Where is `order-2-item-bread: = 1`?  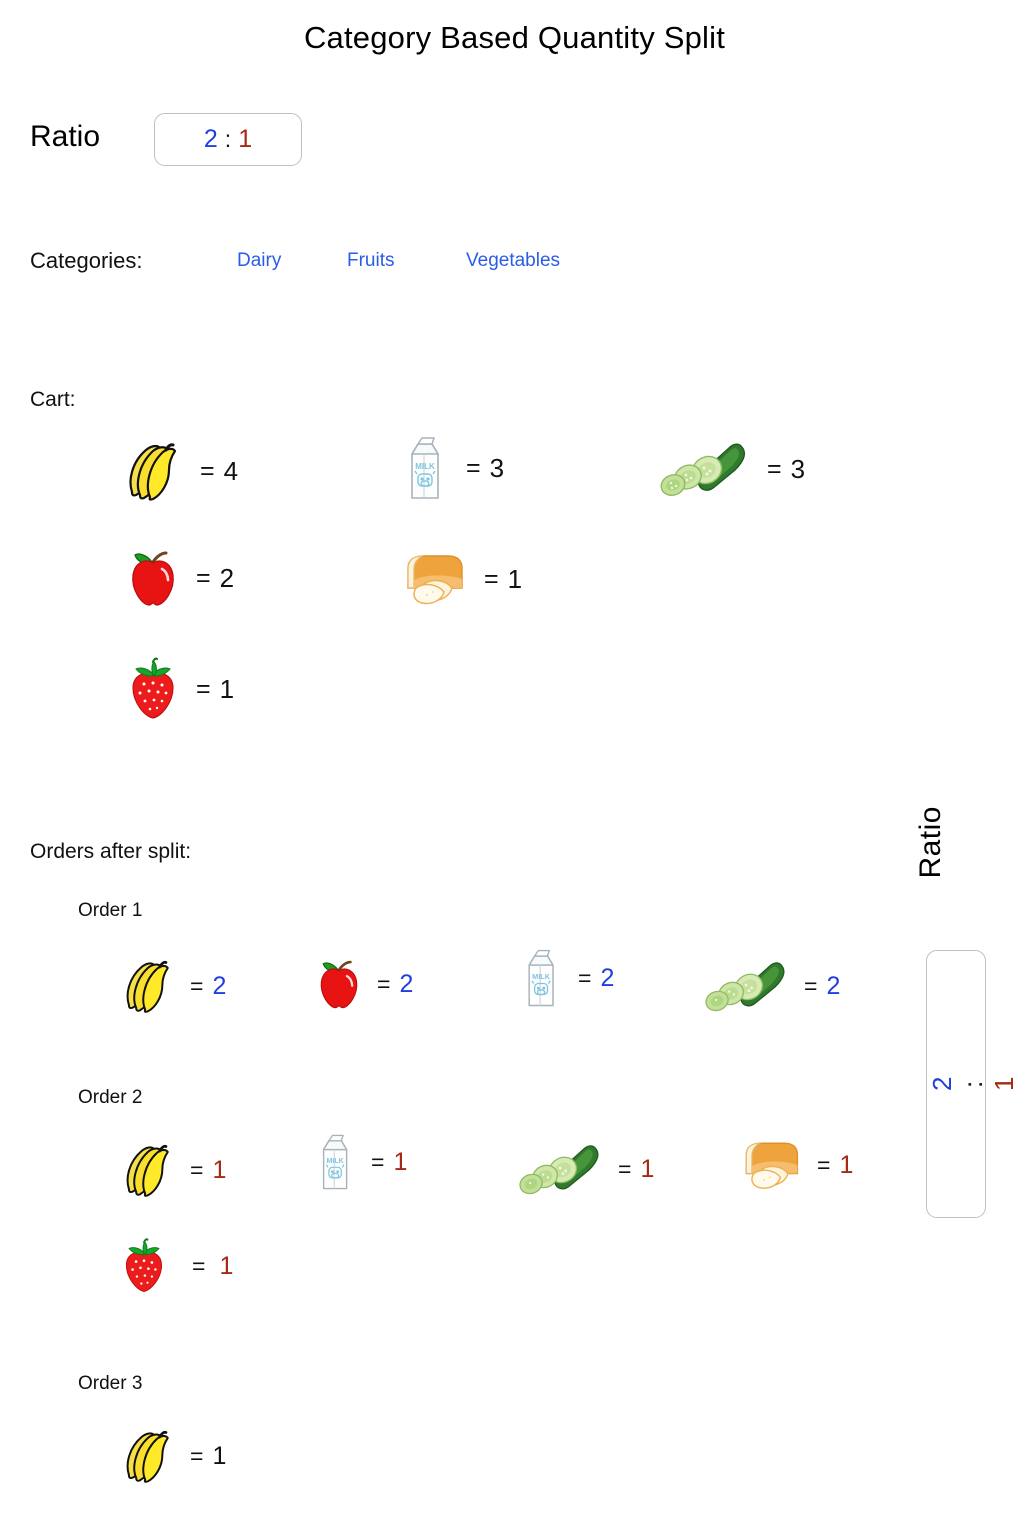 order-2-item-bread: = 1 is located at coordinates (793, 1165).